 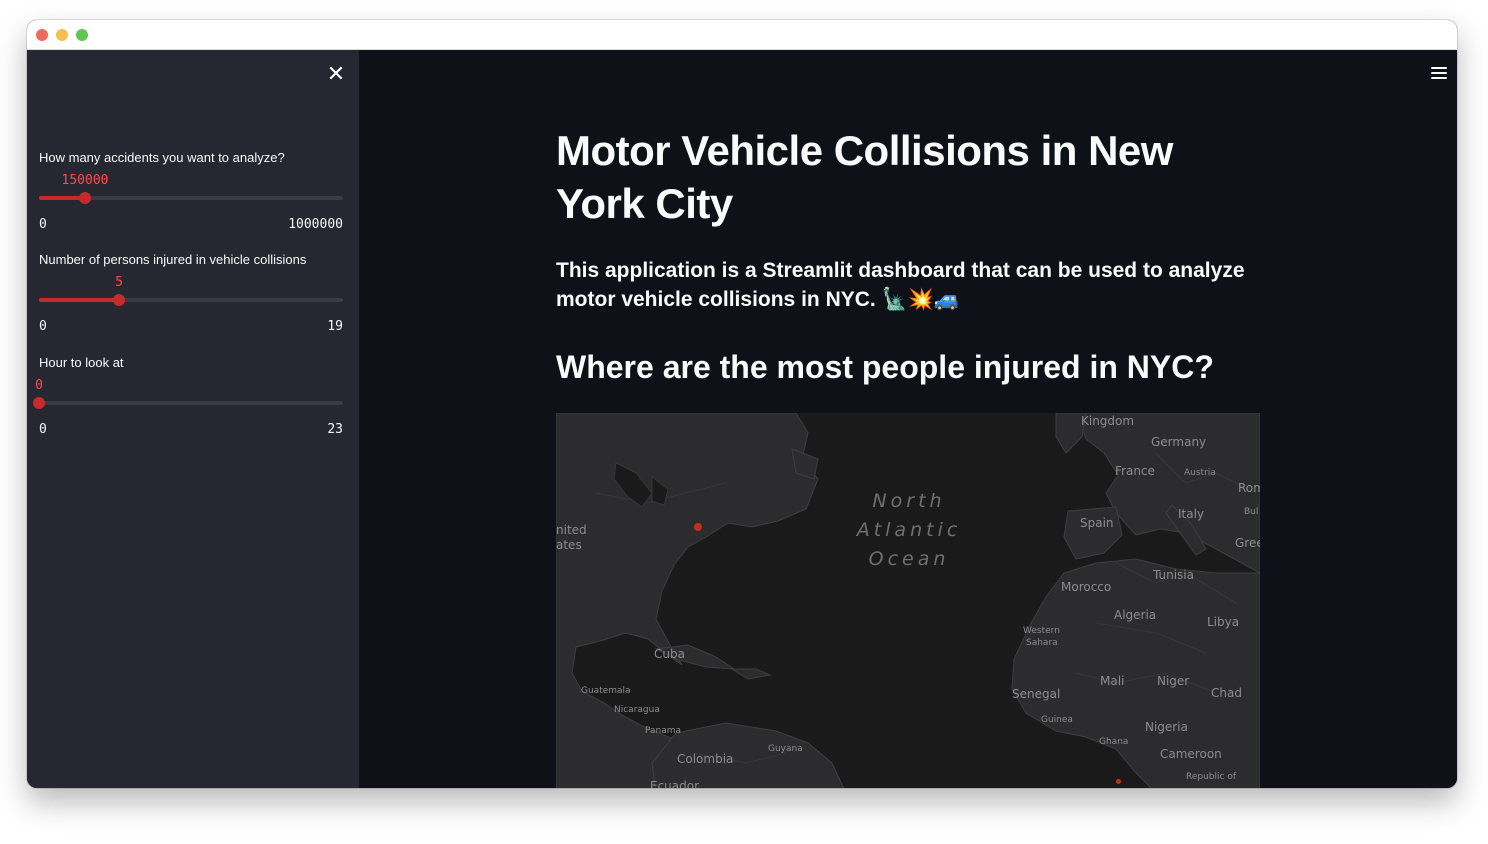 What do you see at coordinates (62, 35) in the screenshot?
I see `minimize-window-button` at bounding box center [62, 35].